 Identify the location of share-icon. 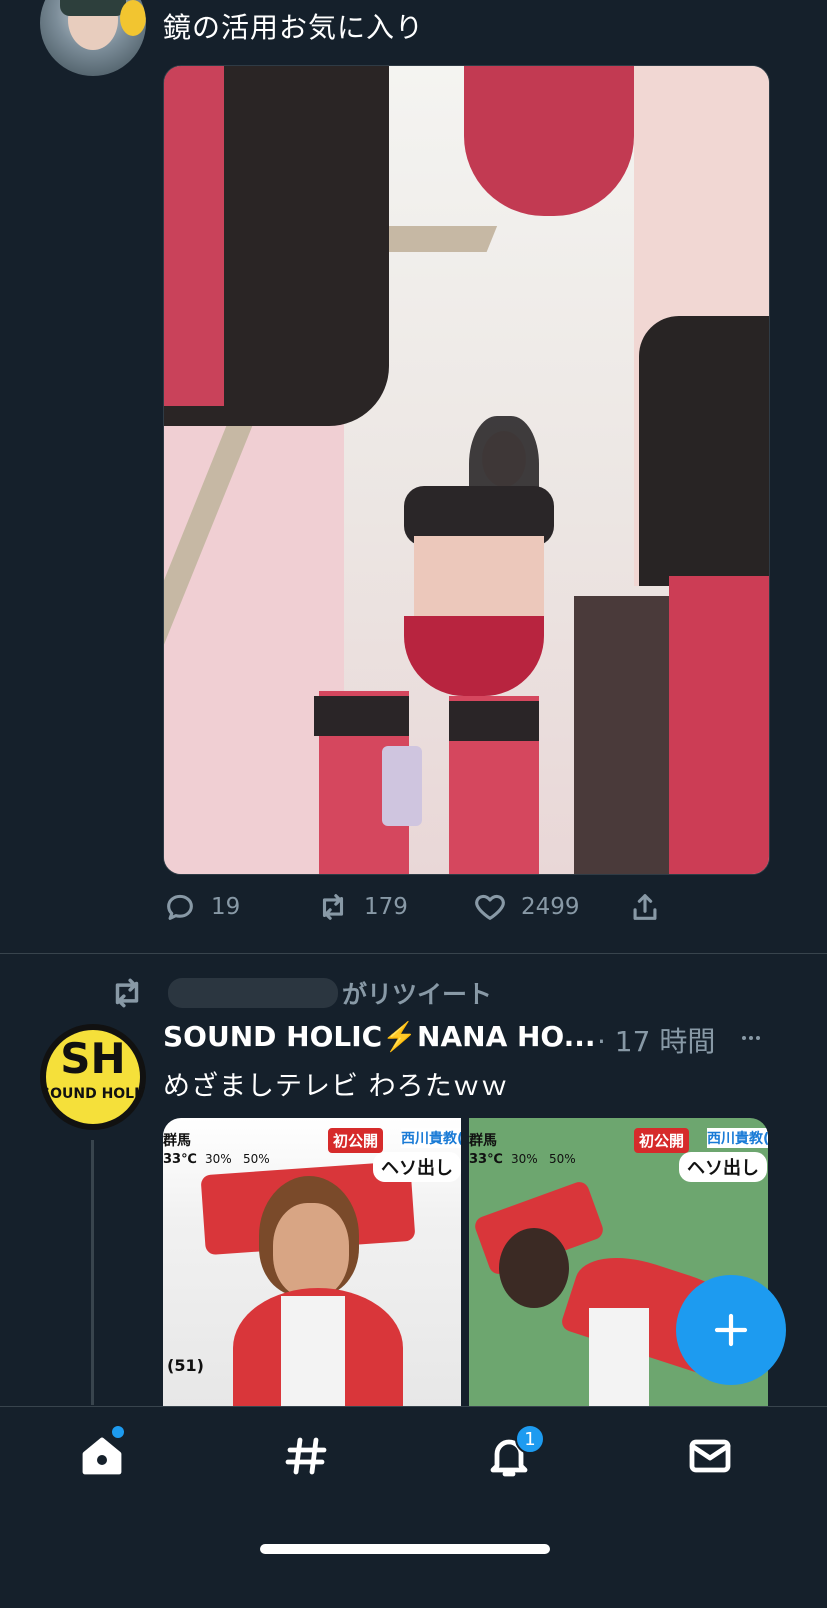
(645, 907).